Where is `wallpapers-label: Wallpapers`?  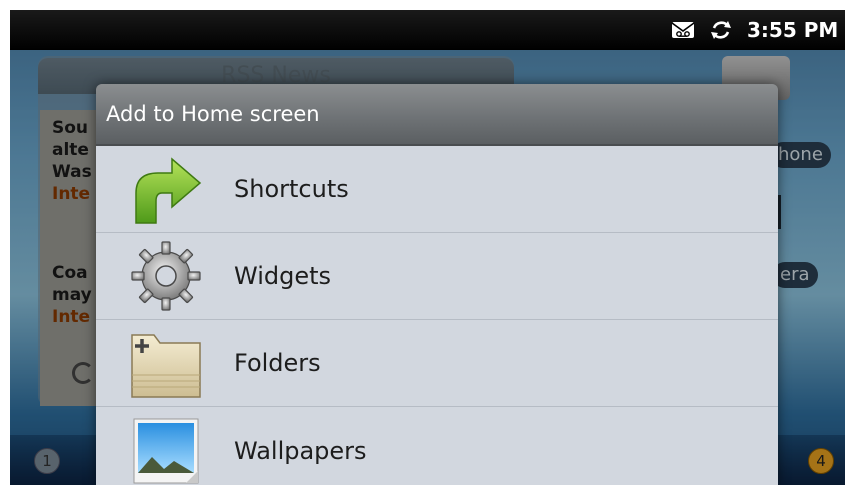 wallpapers-label: Wallpapers is located at coordinates (300, 450).